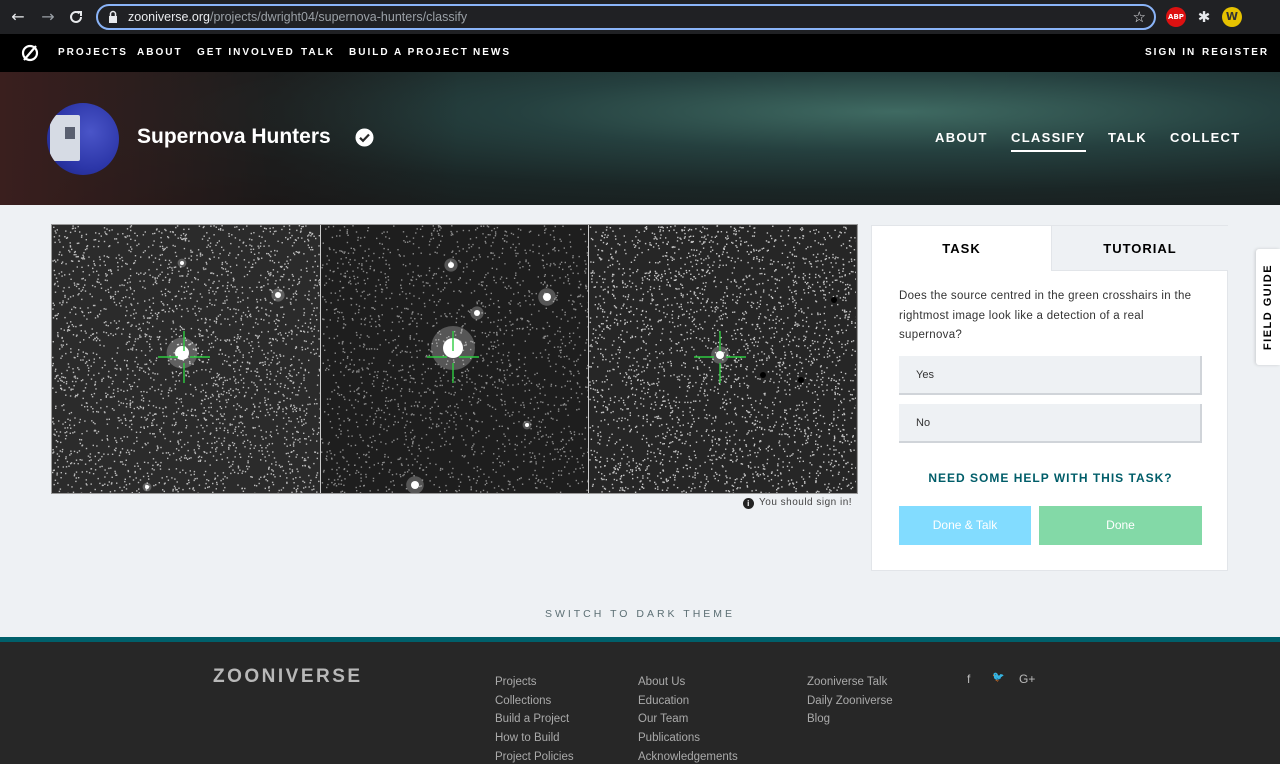 This screenshot has height=764, width=1280. I want to click on field-guide-label: FIELD GUIDE, so click(1268, 307).